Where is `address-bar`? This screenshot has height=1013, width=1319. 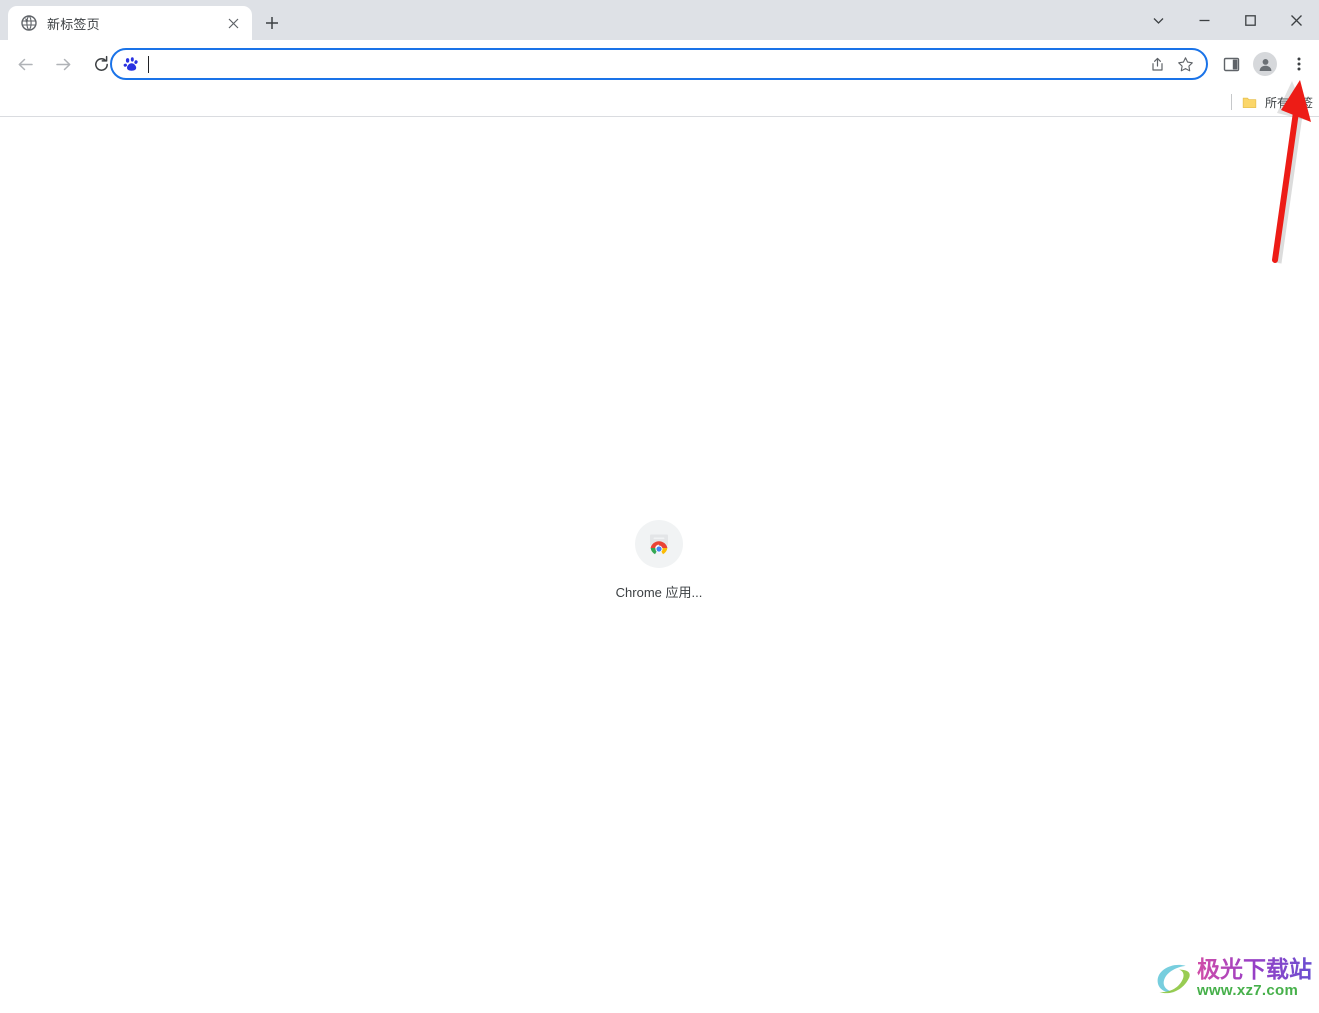
address-bar is located at coordinates (659, 64).